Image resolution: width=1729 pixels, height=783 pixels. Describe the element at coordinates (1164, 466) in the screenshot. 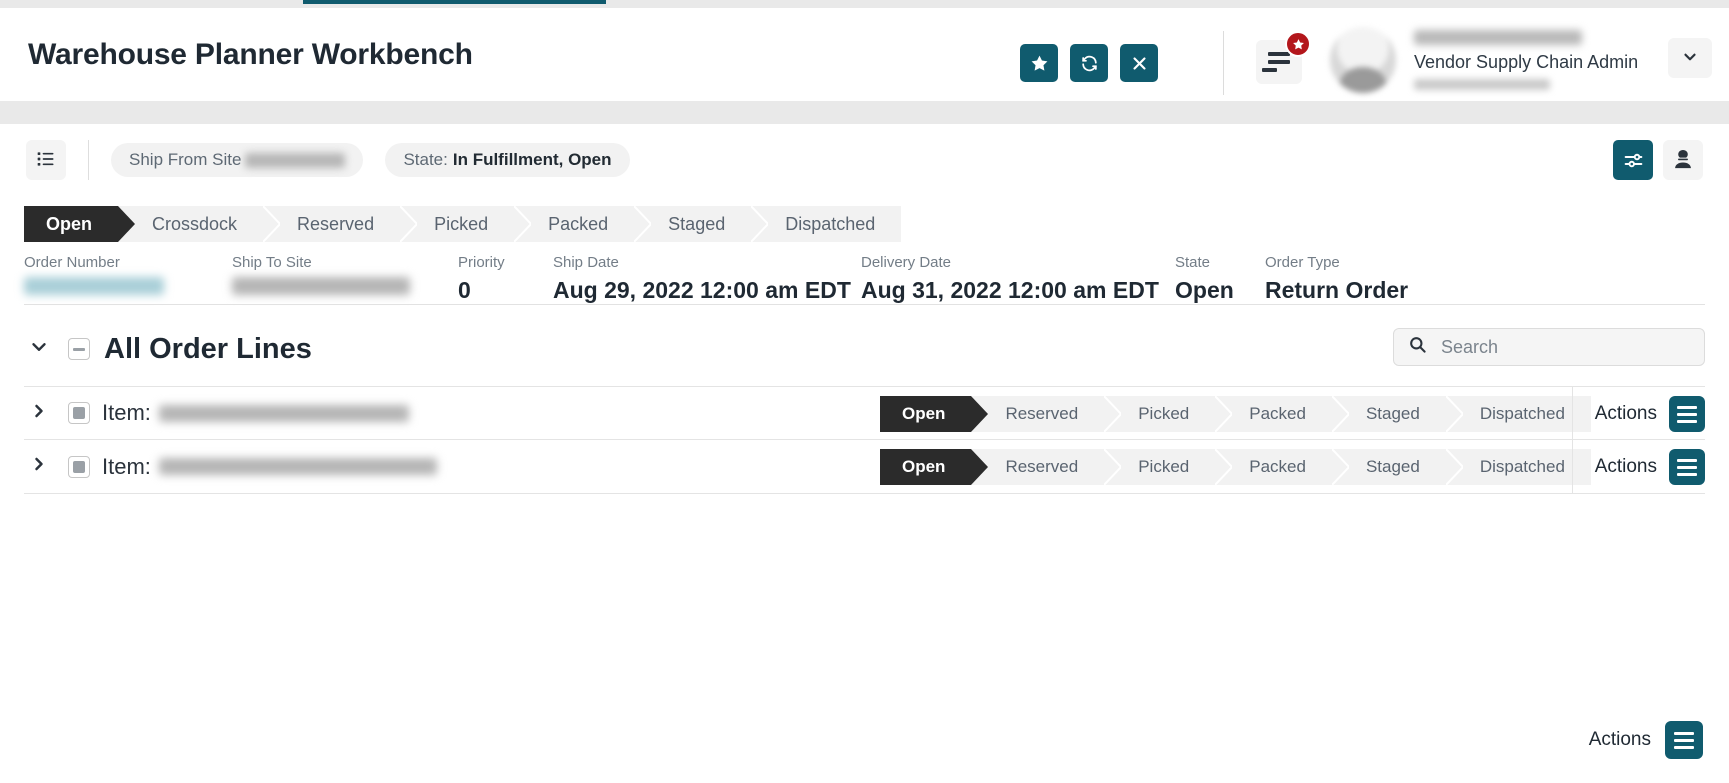

I see `step-label: Picked` at that location.